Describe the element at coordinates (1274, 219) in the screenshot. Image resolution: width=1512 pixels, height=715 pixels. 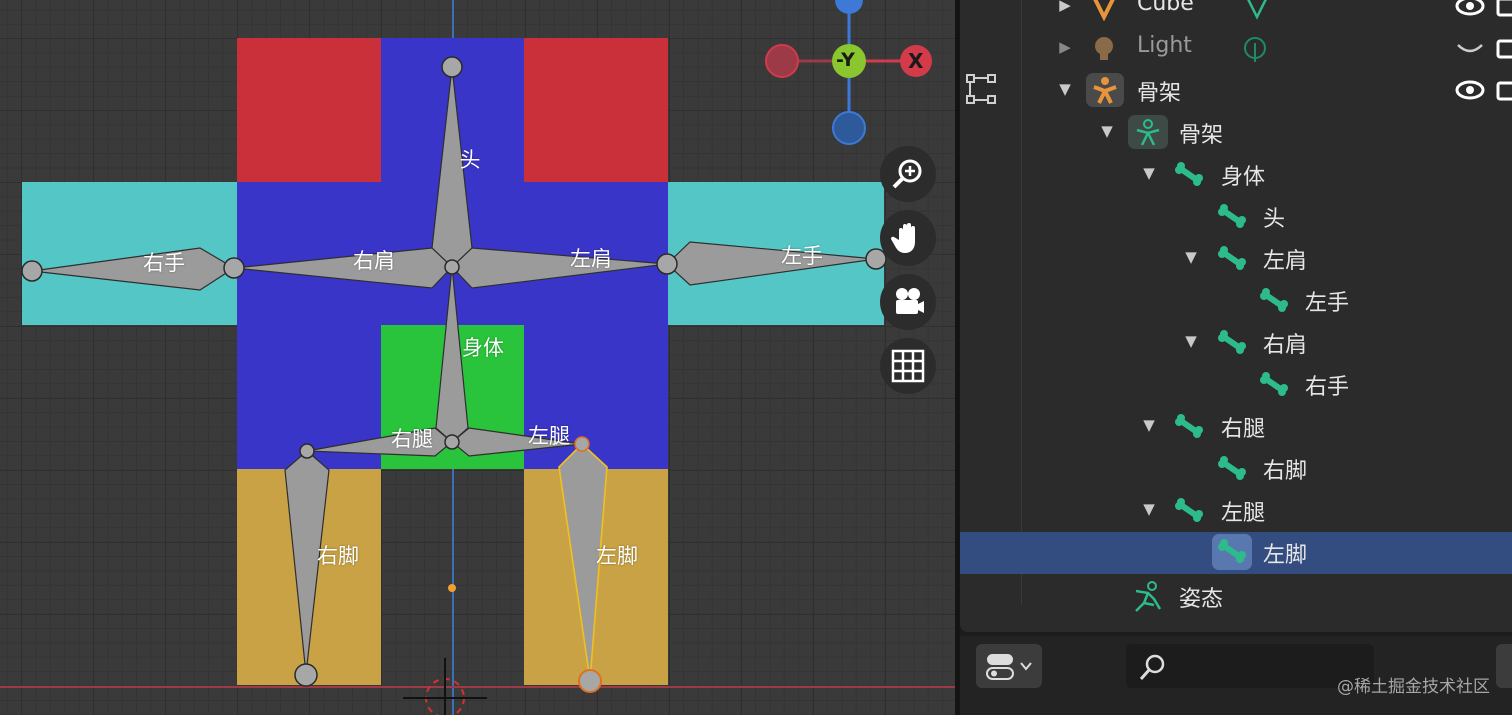
I see `outliner-label: 头` at that location.